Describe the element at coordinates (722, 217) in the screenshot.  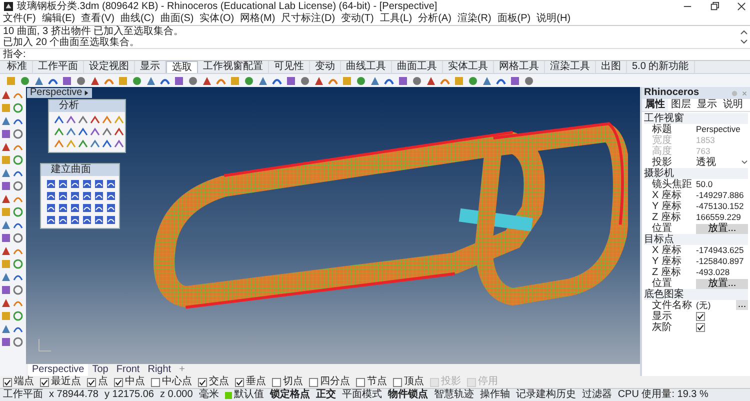
I see `property-value: 166559.229` at that location.